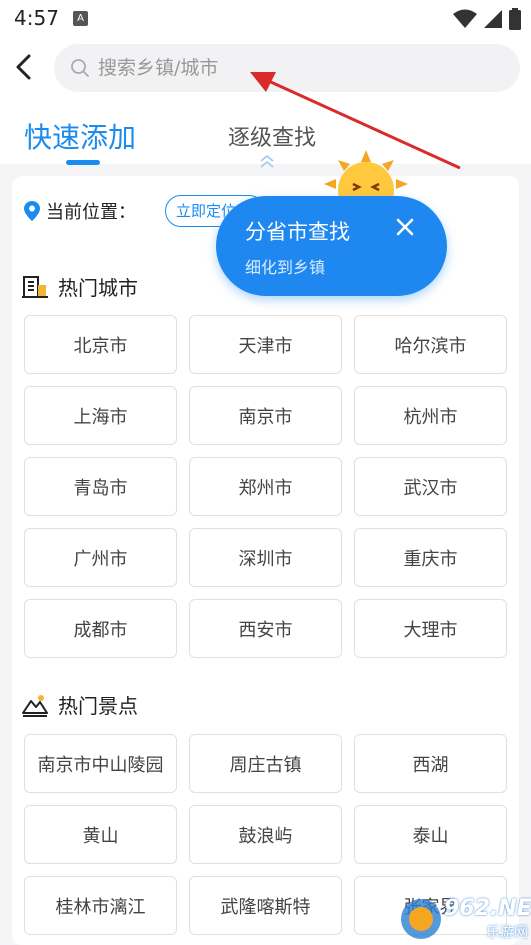 Image resolution: width=531 pixels, height=945 pixels. I want to click on hot-spots-title: 热门景点, so click(80, 704).